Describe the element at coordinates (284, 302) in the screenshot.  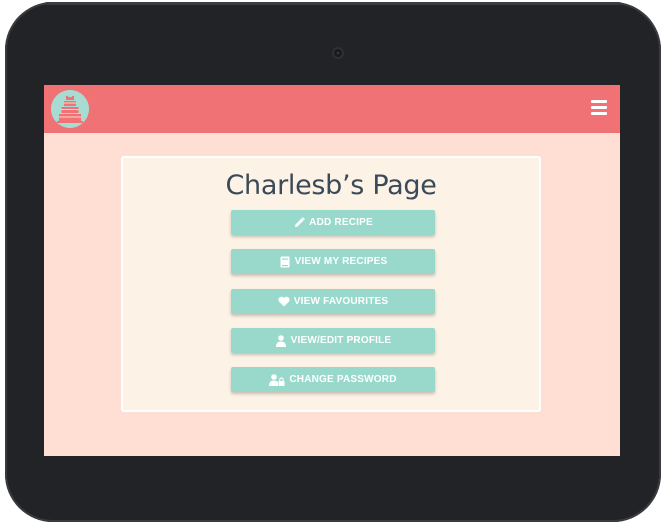
I see `heart-icon` at that location.